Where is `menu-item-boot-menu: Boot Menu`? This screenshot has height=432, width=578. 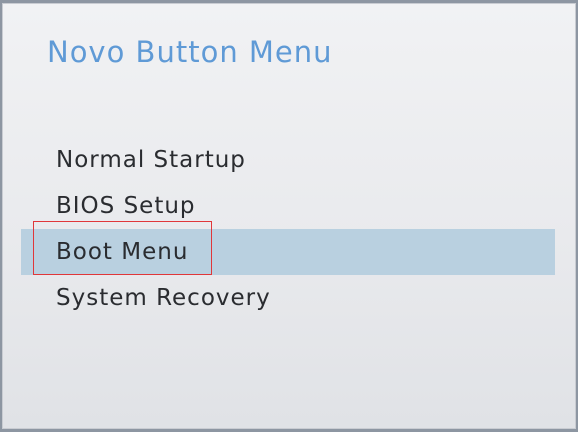
menu-item-boot-menu: Boot Menu is located at coordinates (288, 252).